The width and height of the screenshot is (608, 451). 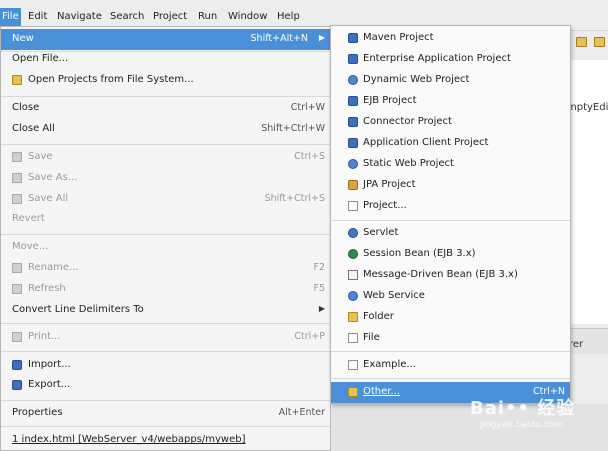 I want to click on menu-file: File, so click(x=10, y=17).